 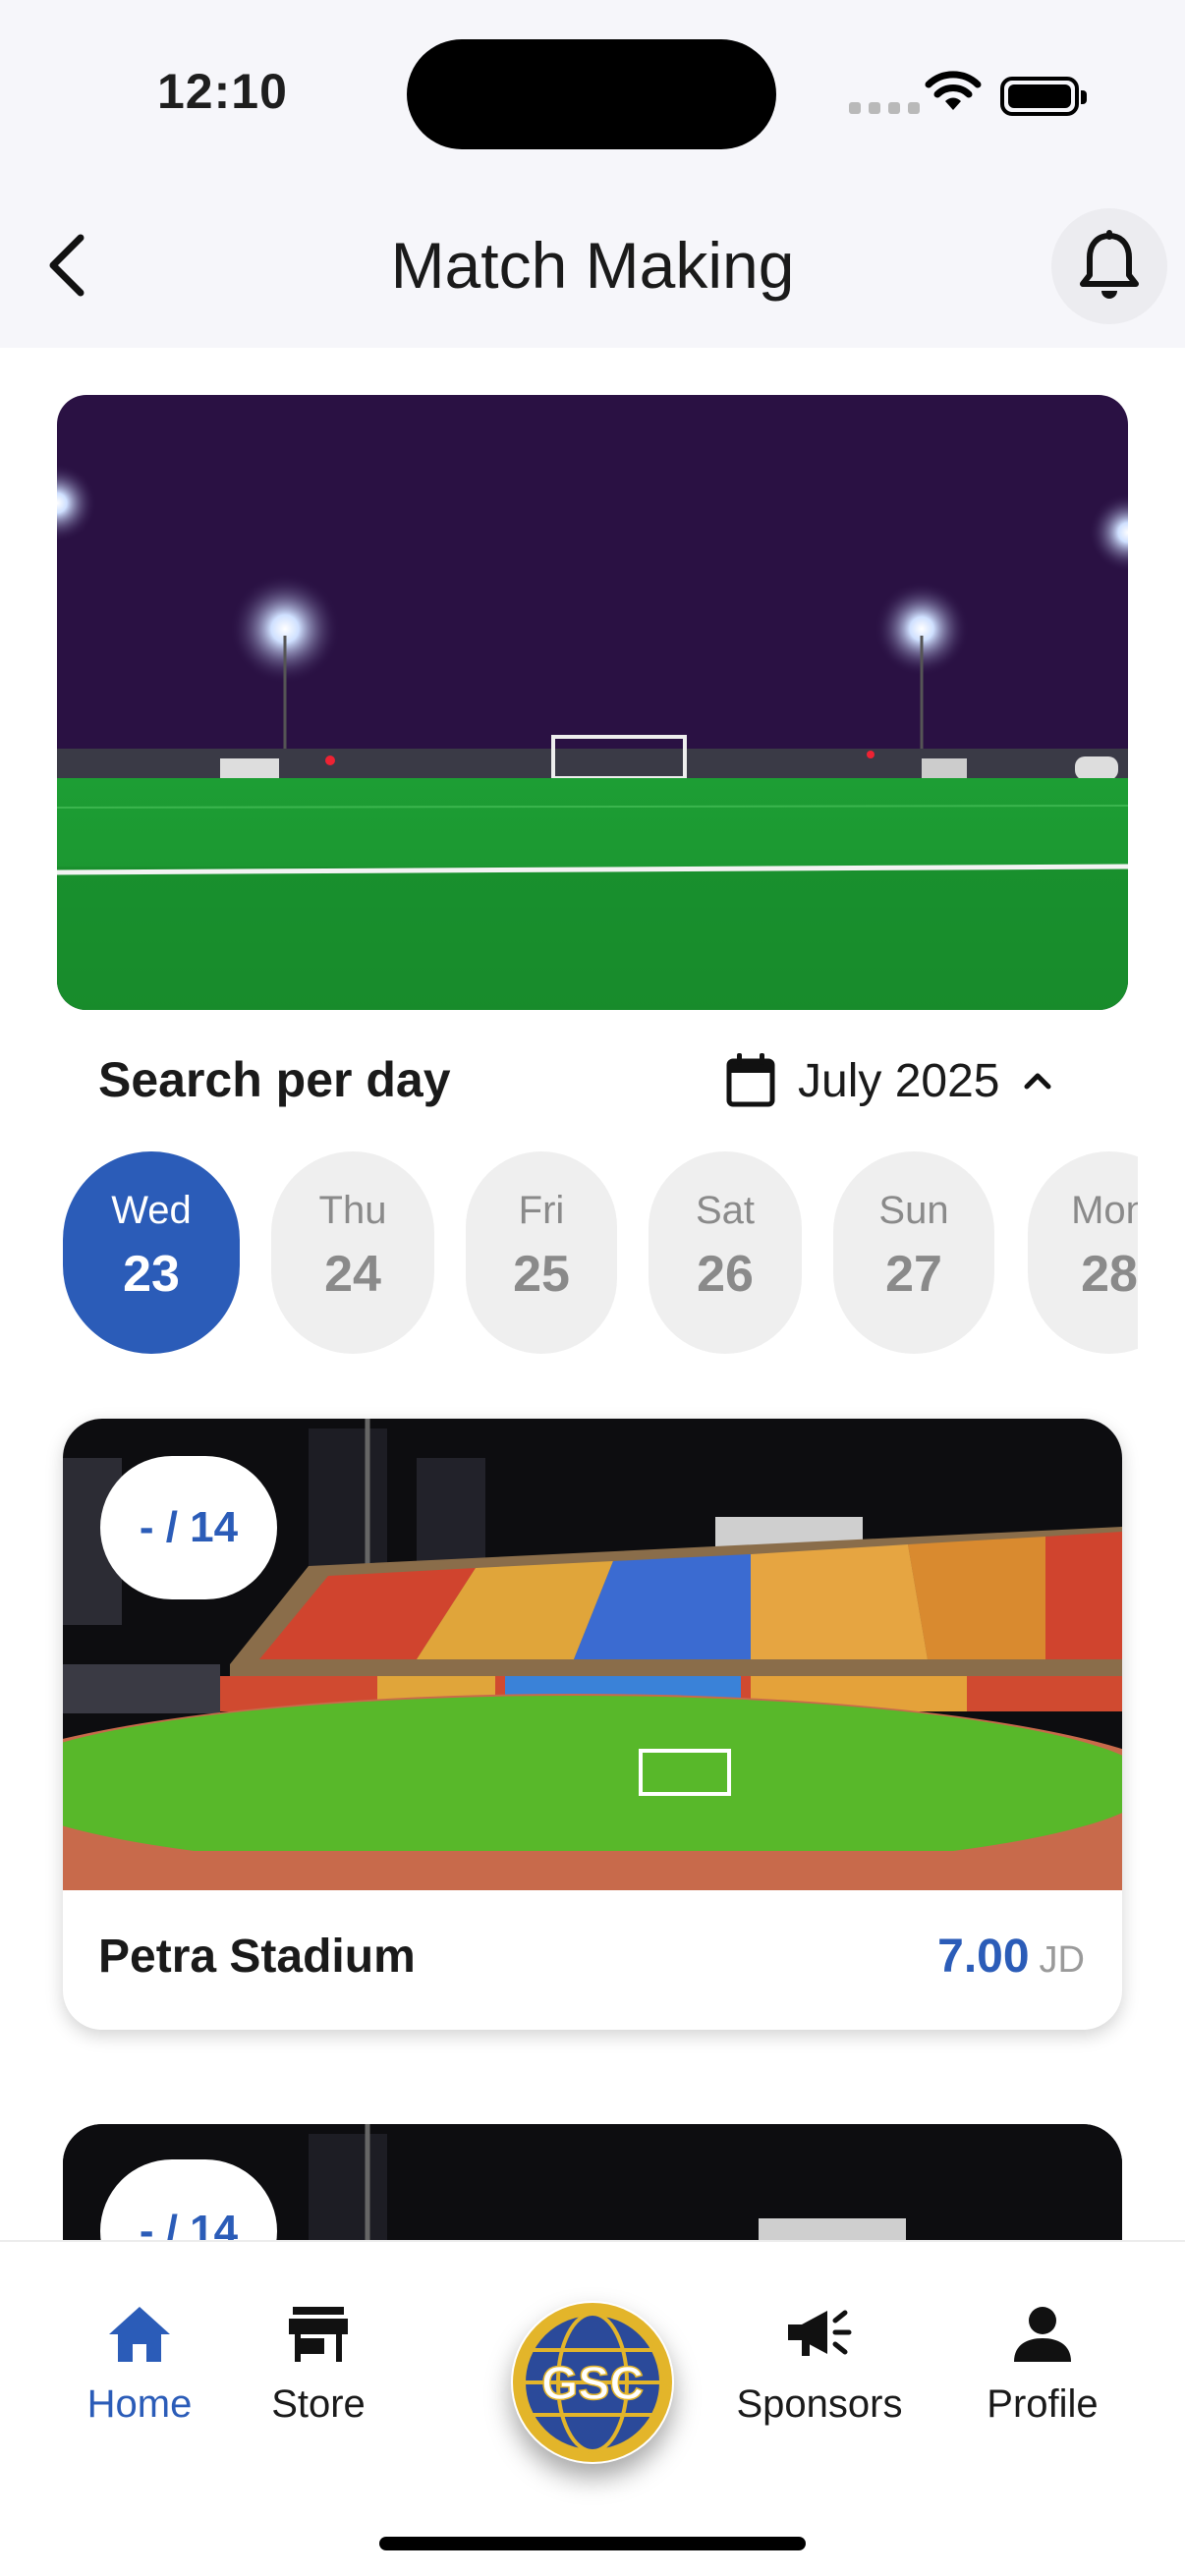 I want to click on day-number: 28, so click(x=1110, y=1274).